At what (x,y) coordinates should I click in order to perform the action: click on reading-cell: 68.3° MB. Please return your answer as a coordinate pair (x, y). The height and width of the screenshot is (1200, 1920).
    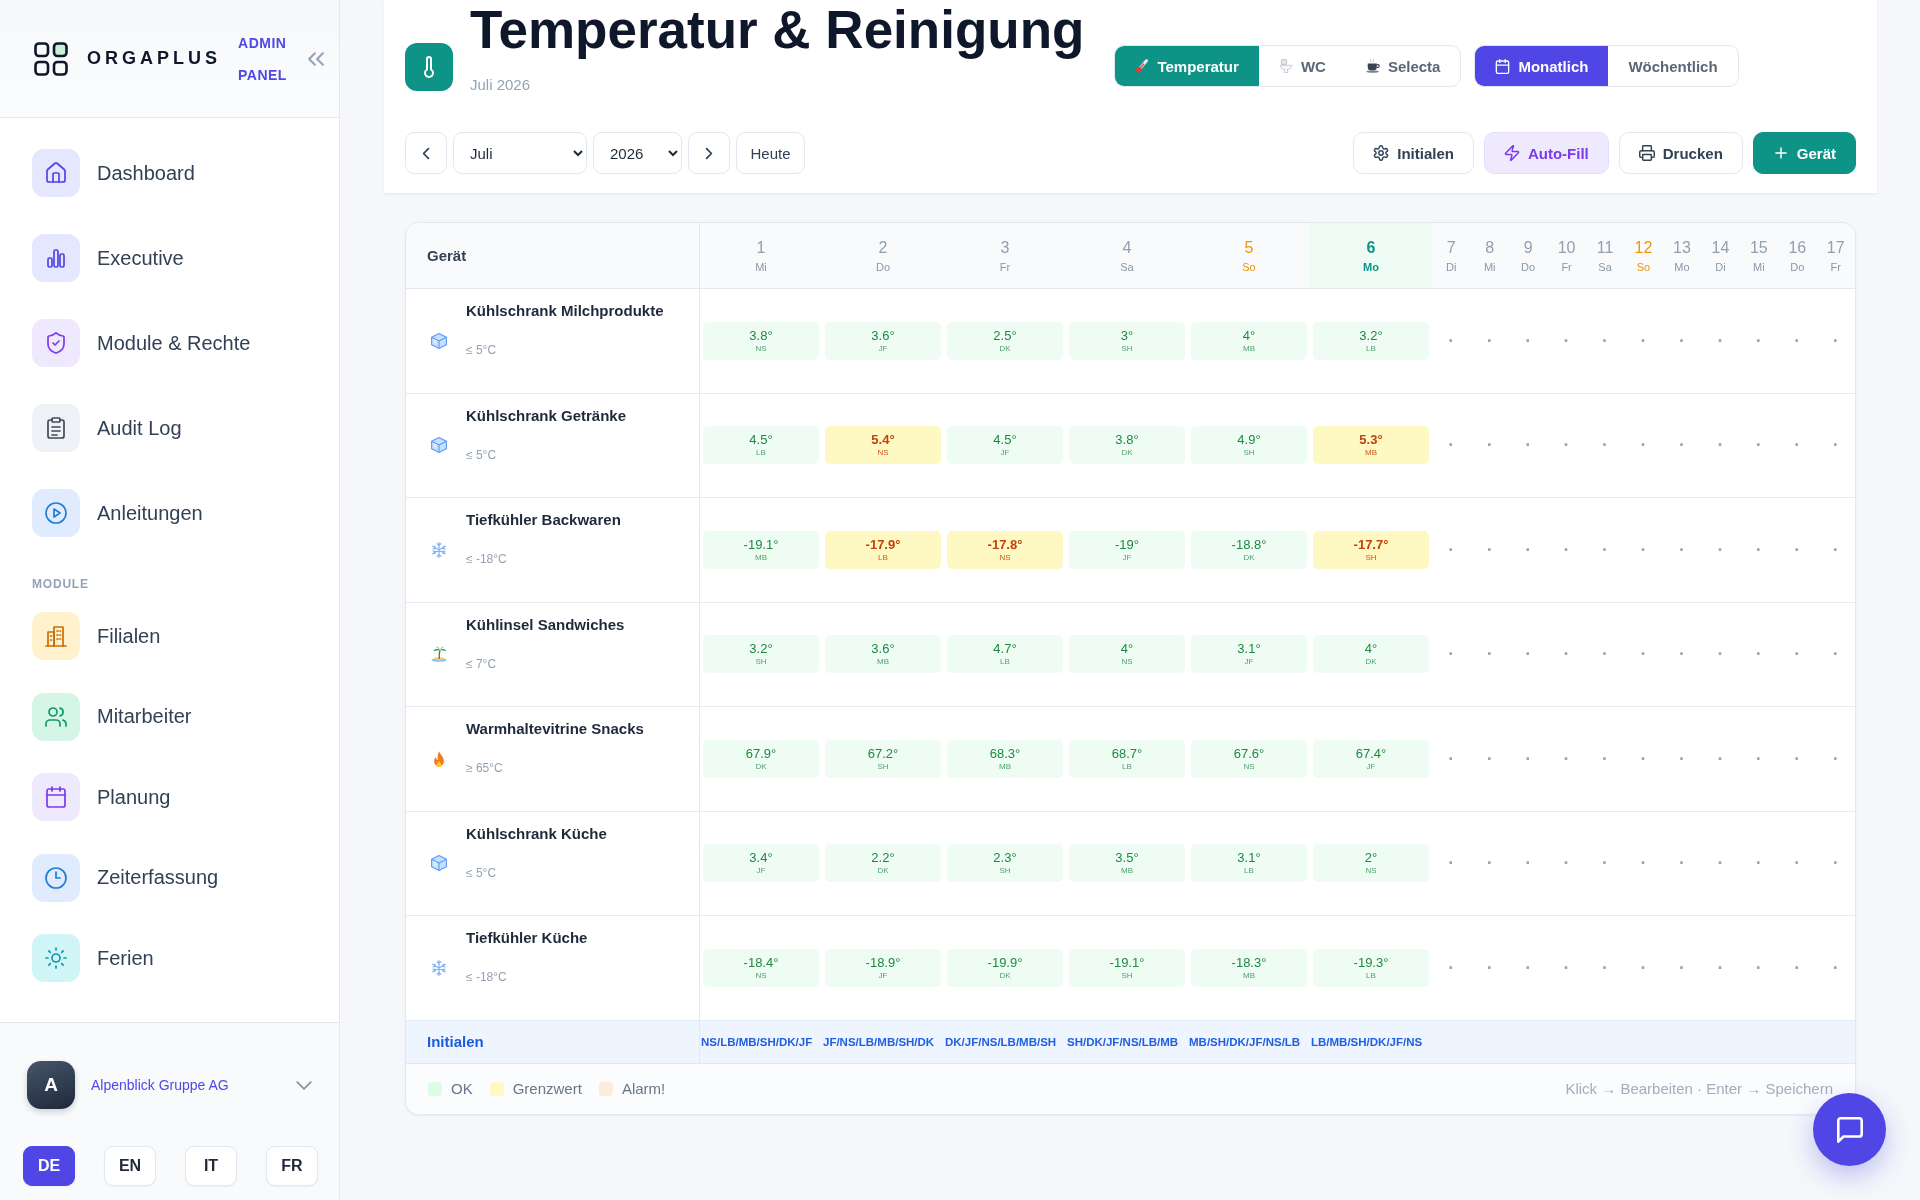
    Looking at the image, I should click on (1005, 758).